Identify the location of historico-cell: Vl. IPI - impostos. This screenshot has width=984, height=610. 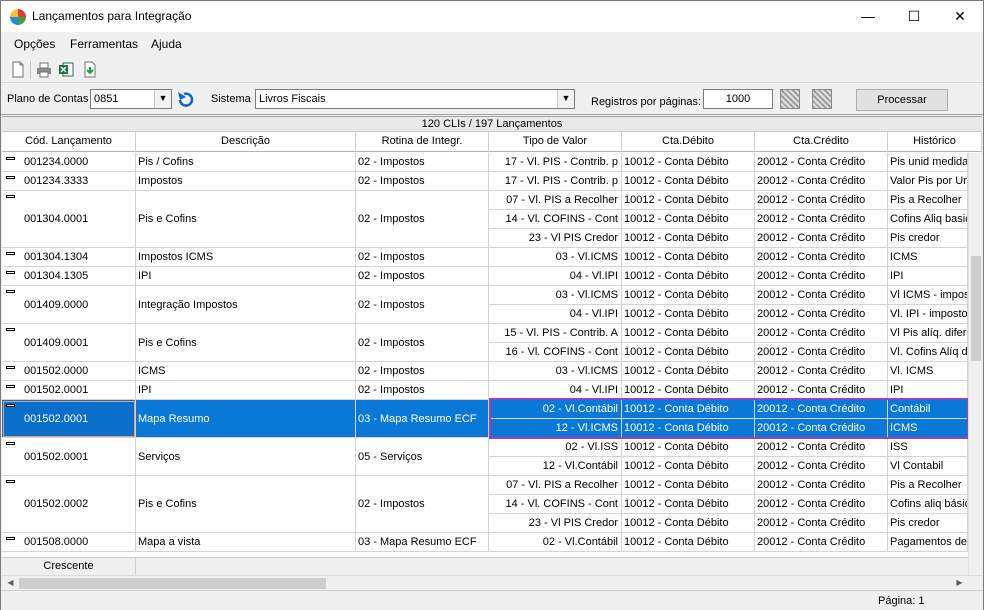
(928, 314).